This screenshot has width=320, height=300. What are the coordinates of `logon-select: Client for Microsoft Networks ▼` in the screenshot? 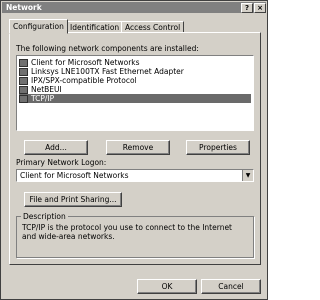 It's located at (135, 175).